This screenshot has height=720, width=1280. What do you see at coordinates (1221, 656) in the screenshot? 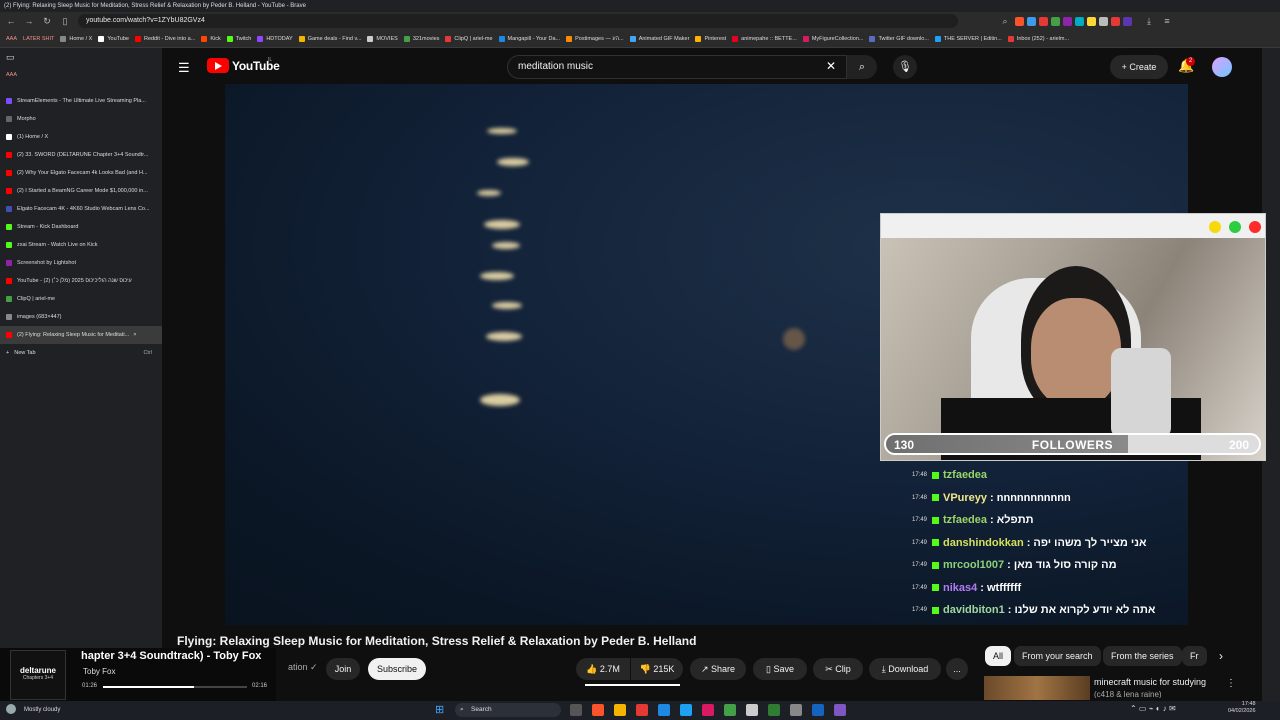
I see `chevron-right-icon: ›` at bounding box center [1221, 656].